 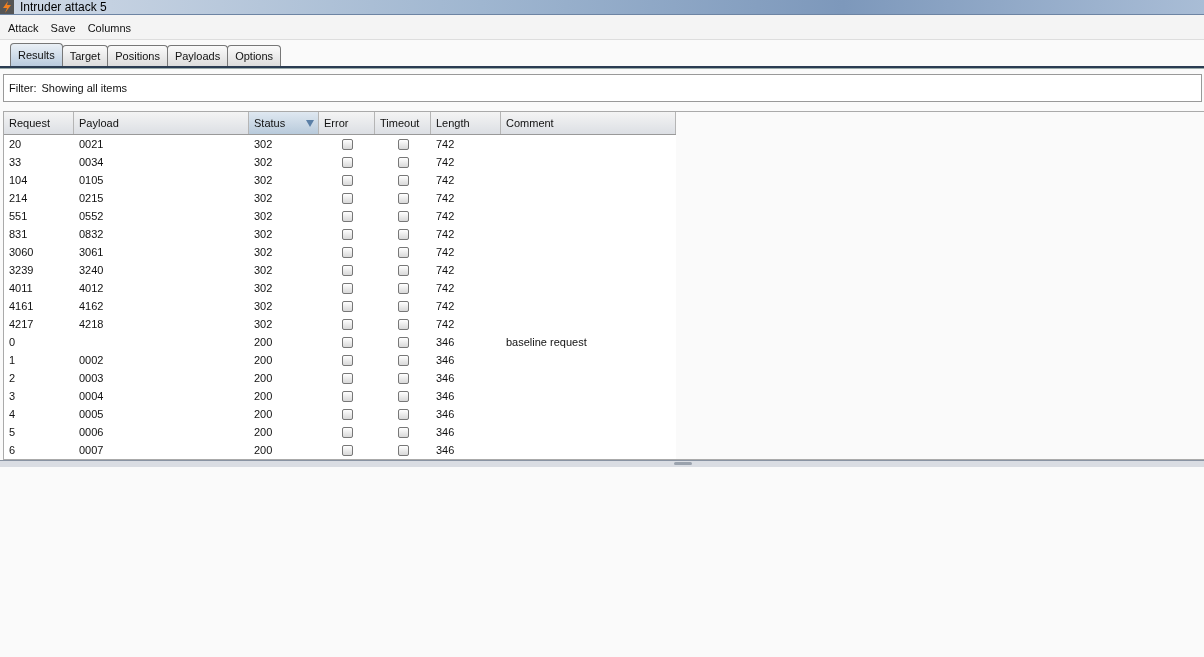 What do you see at coordinates (12, 360) in the screenshot?
I see `table-cell: 1` at bounding box center [12, 360].